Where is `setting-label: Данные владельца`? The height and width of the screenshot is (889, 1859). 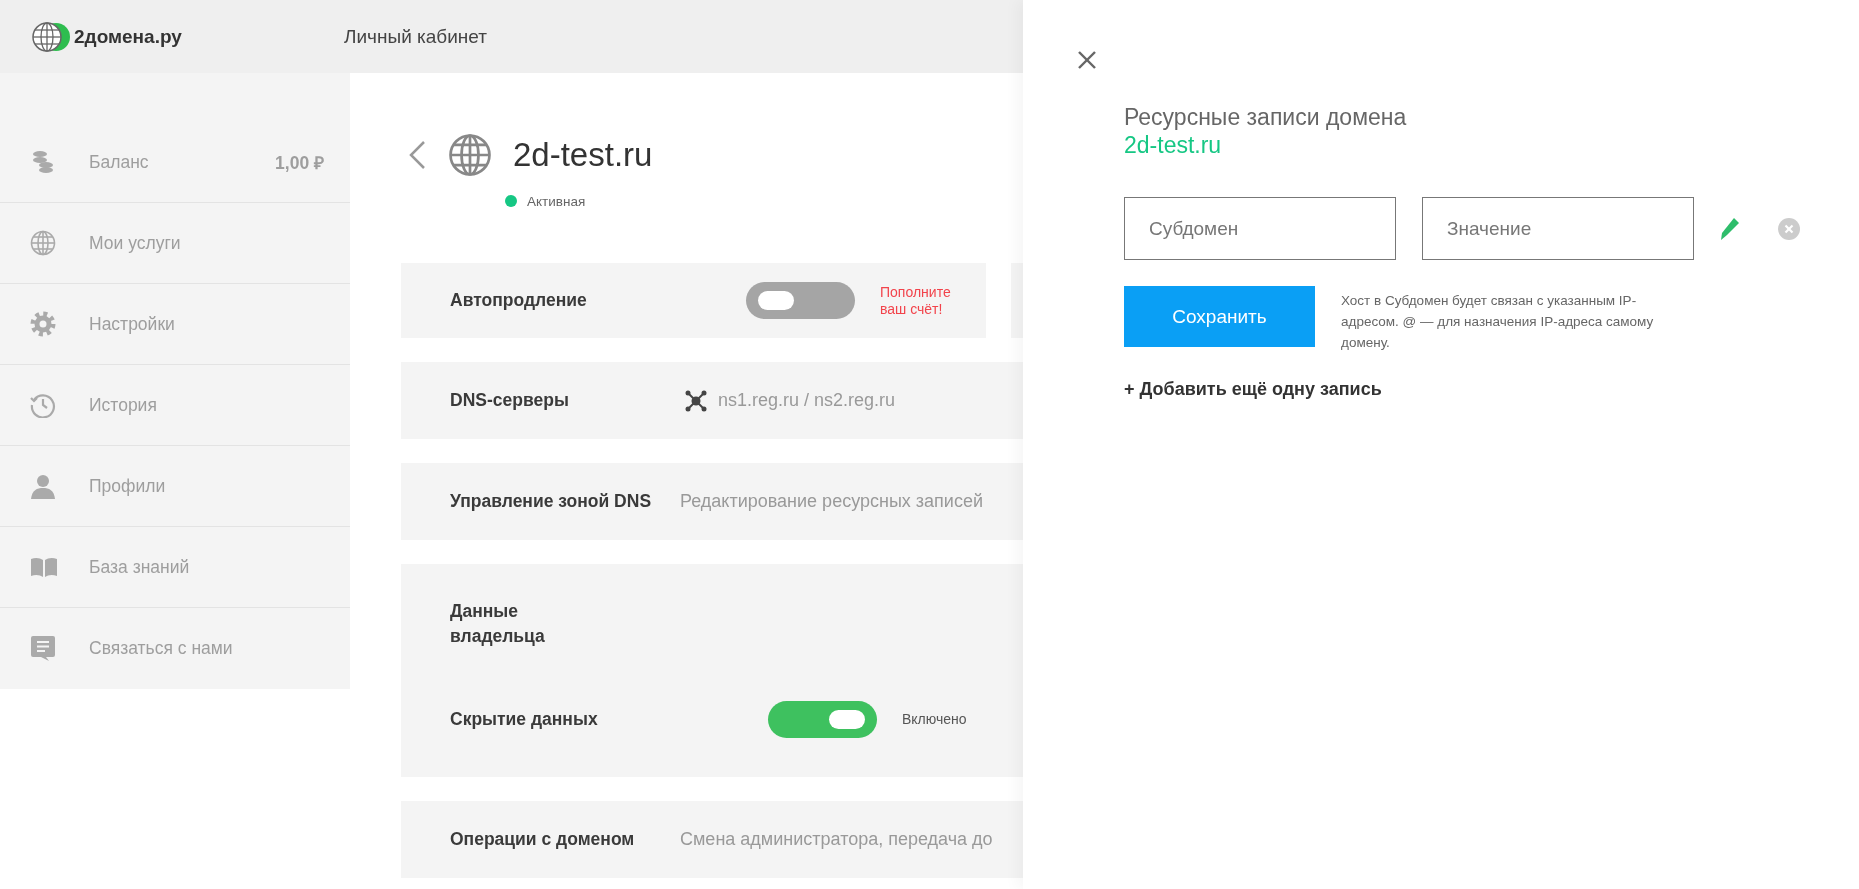
setting-label: Данные владельца is located at coordinates (498, 624).